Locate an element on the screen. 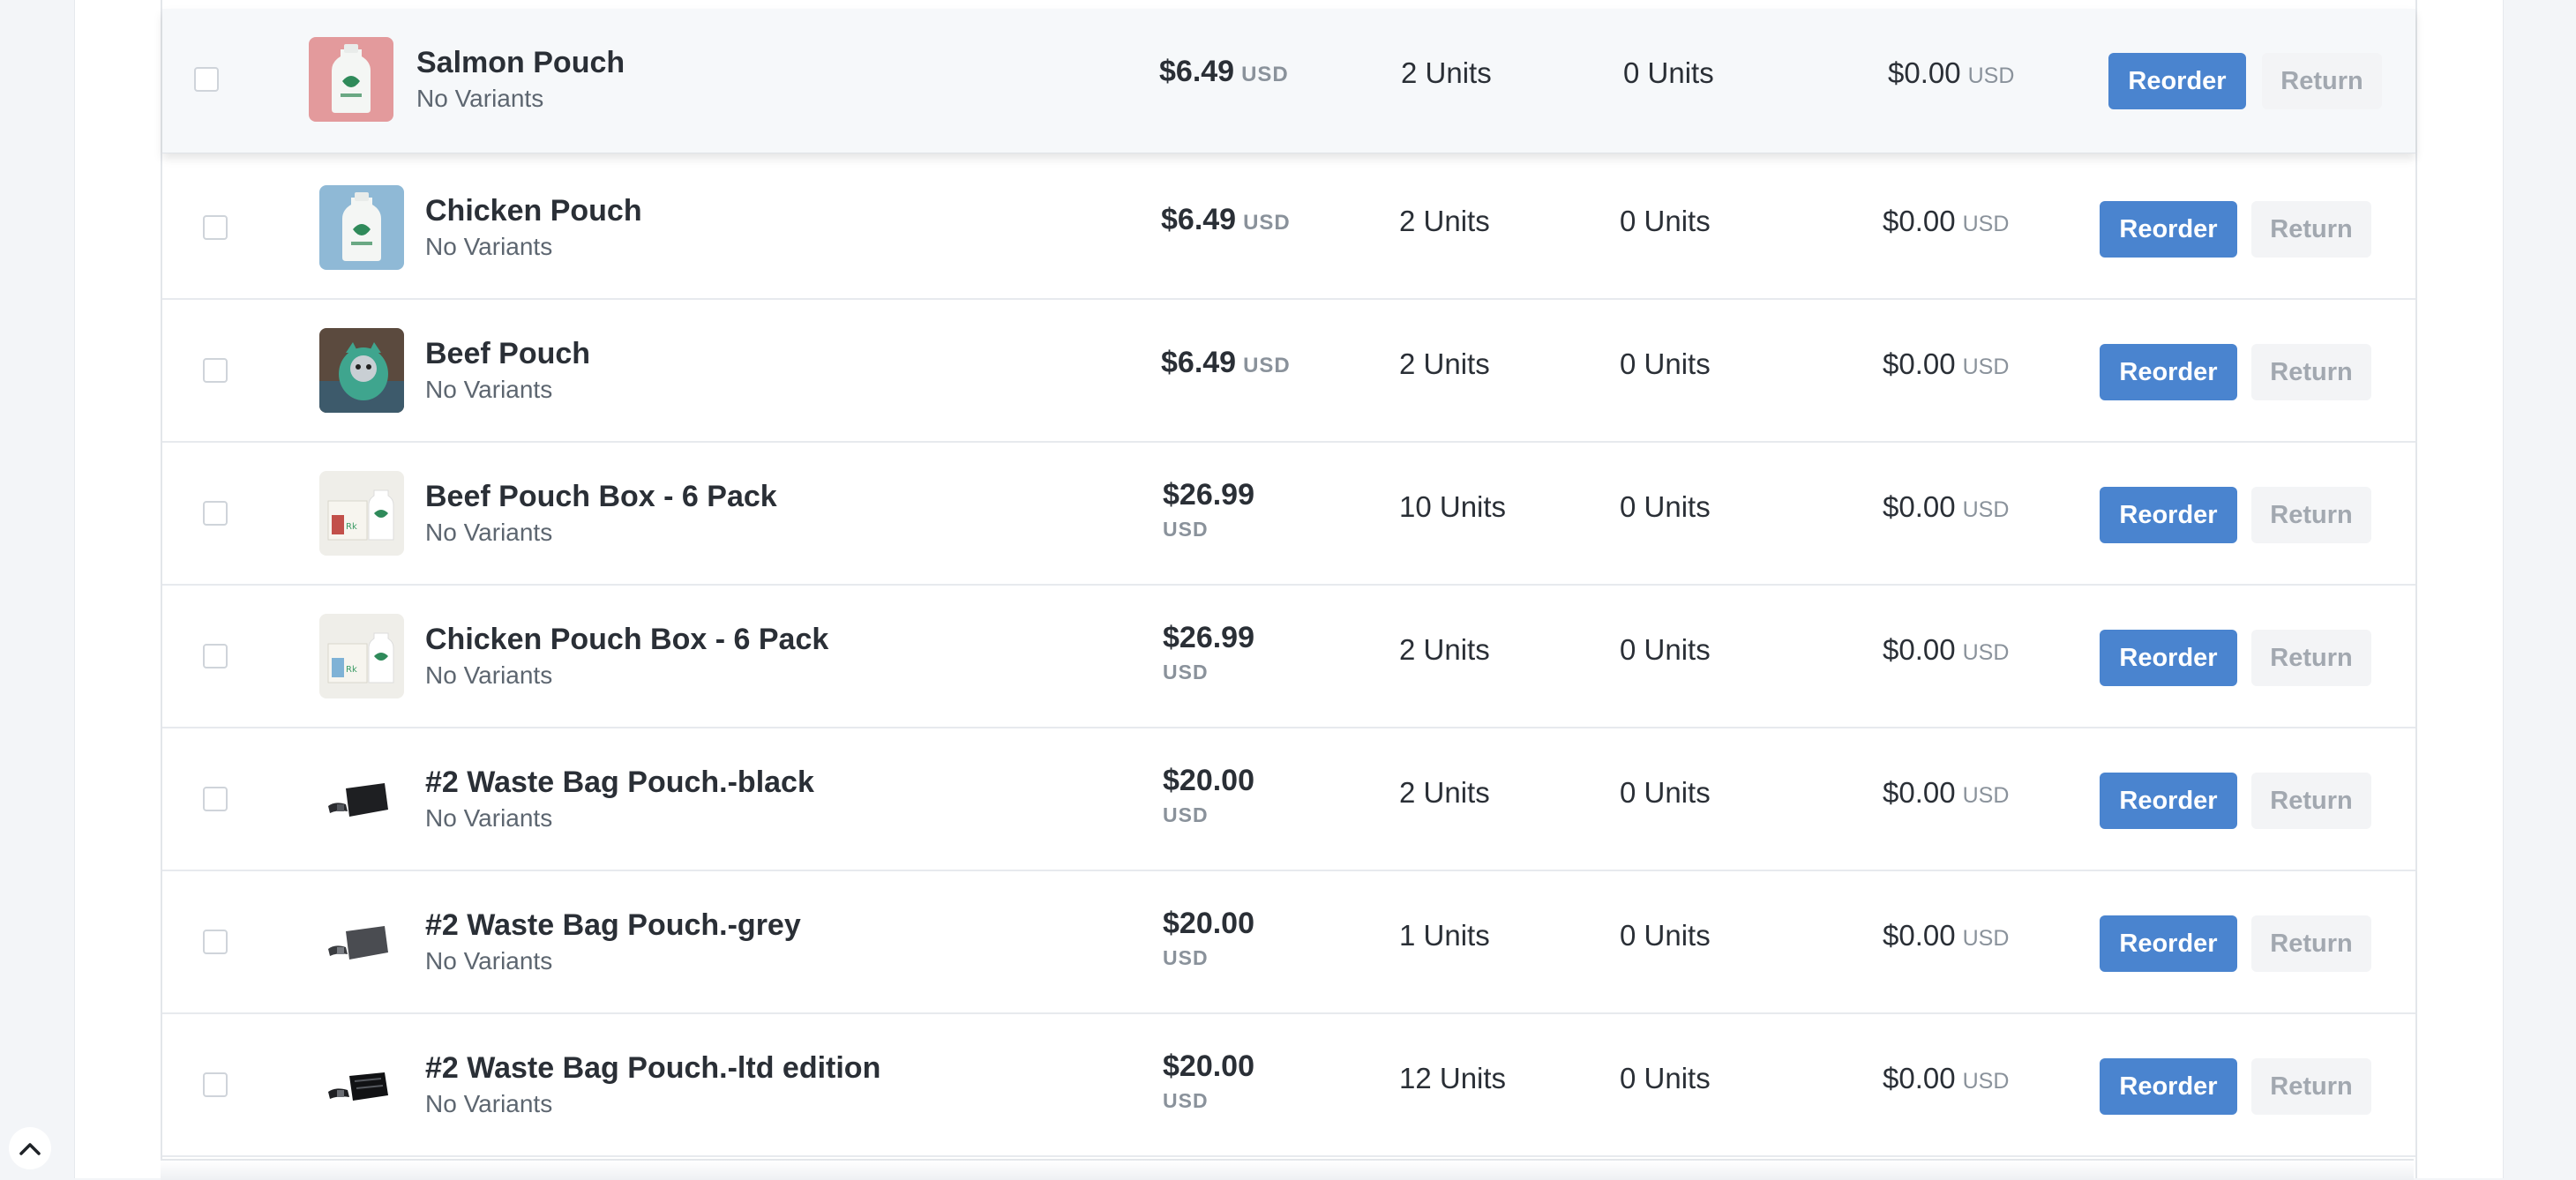  product-name: Beef Pouch is located at coordinates (508, 354).